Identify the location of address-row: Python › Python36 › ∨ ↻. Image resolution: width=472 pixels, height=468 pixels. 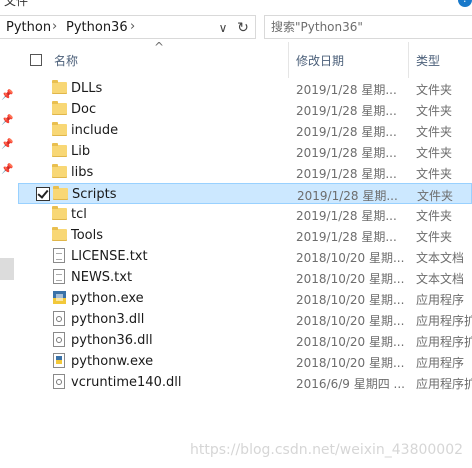
(236, 27).